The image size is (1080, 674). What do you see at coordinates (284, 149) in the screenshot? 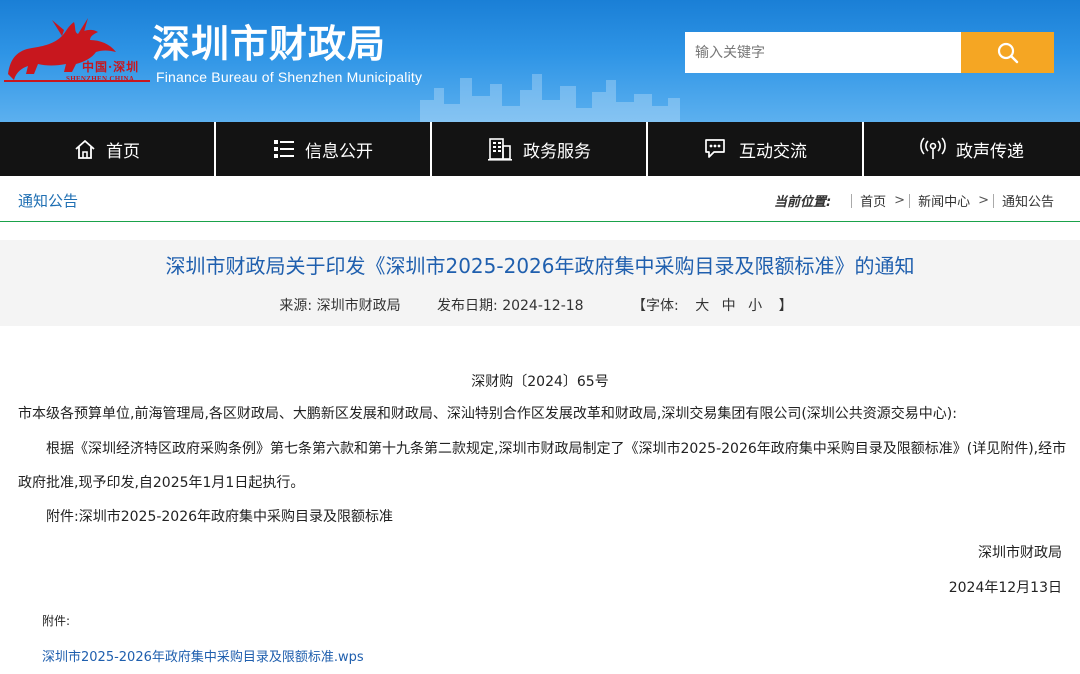
I see `list-icon` at bounding box center [284, 149].